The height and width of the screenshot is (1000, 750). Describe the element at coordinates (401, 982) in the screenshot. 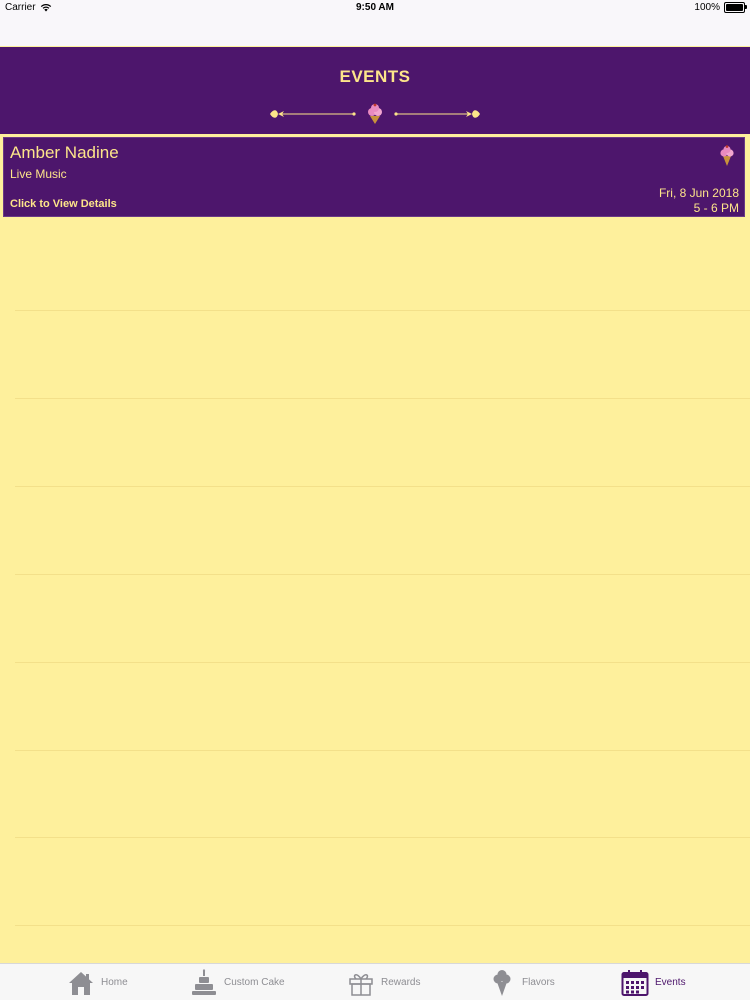

I see `tab-label: Rewards` at that location.